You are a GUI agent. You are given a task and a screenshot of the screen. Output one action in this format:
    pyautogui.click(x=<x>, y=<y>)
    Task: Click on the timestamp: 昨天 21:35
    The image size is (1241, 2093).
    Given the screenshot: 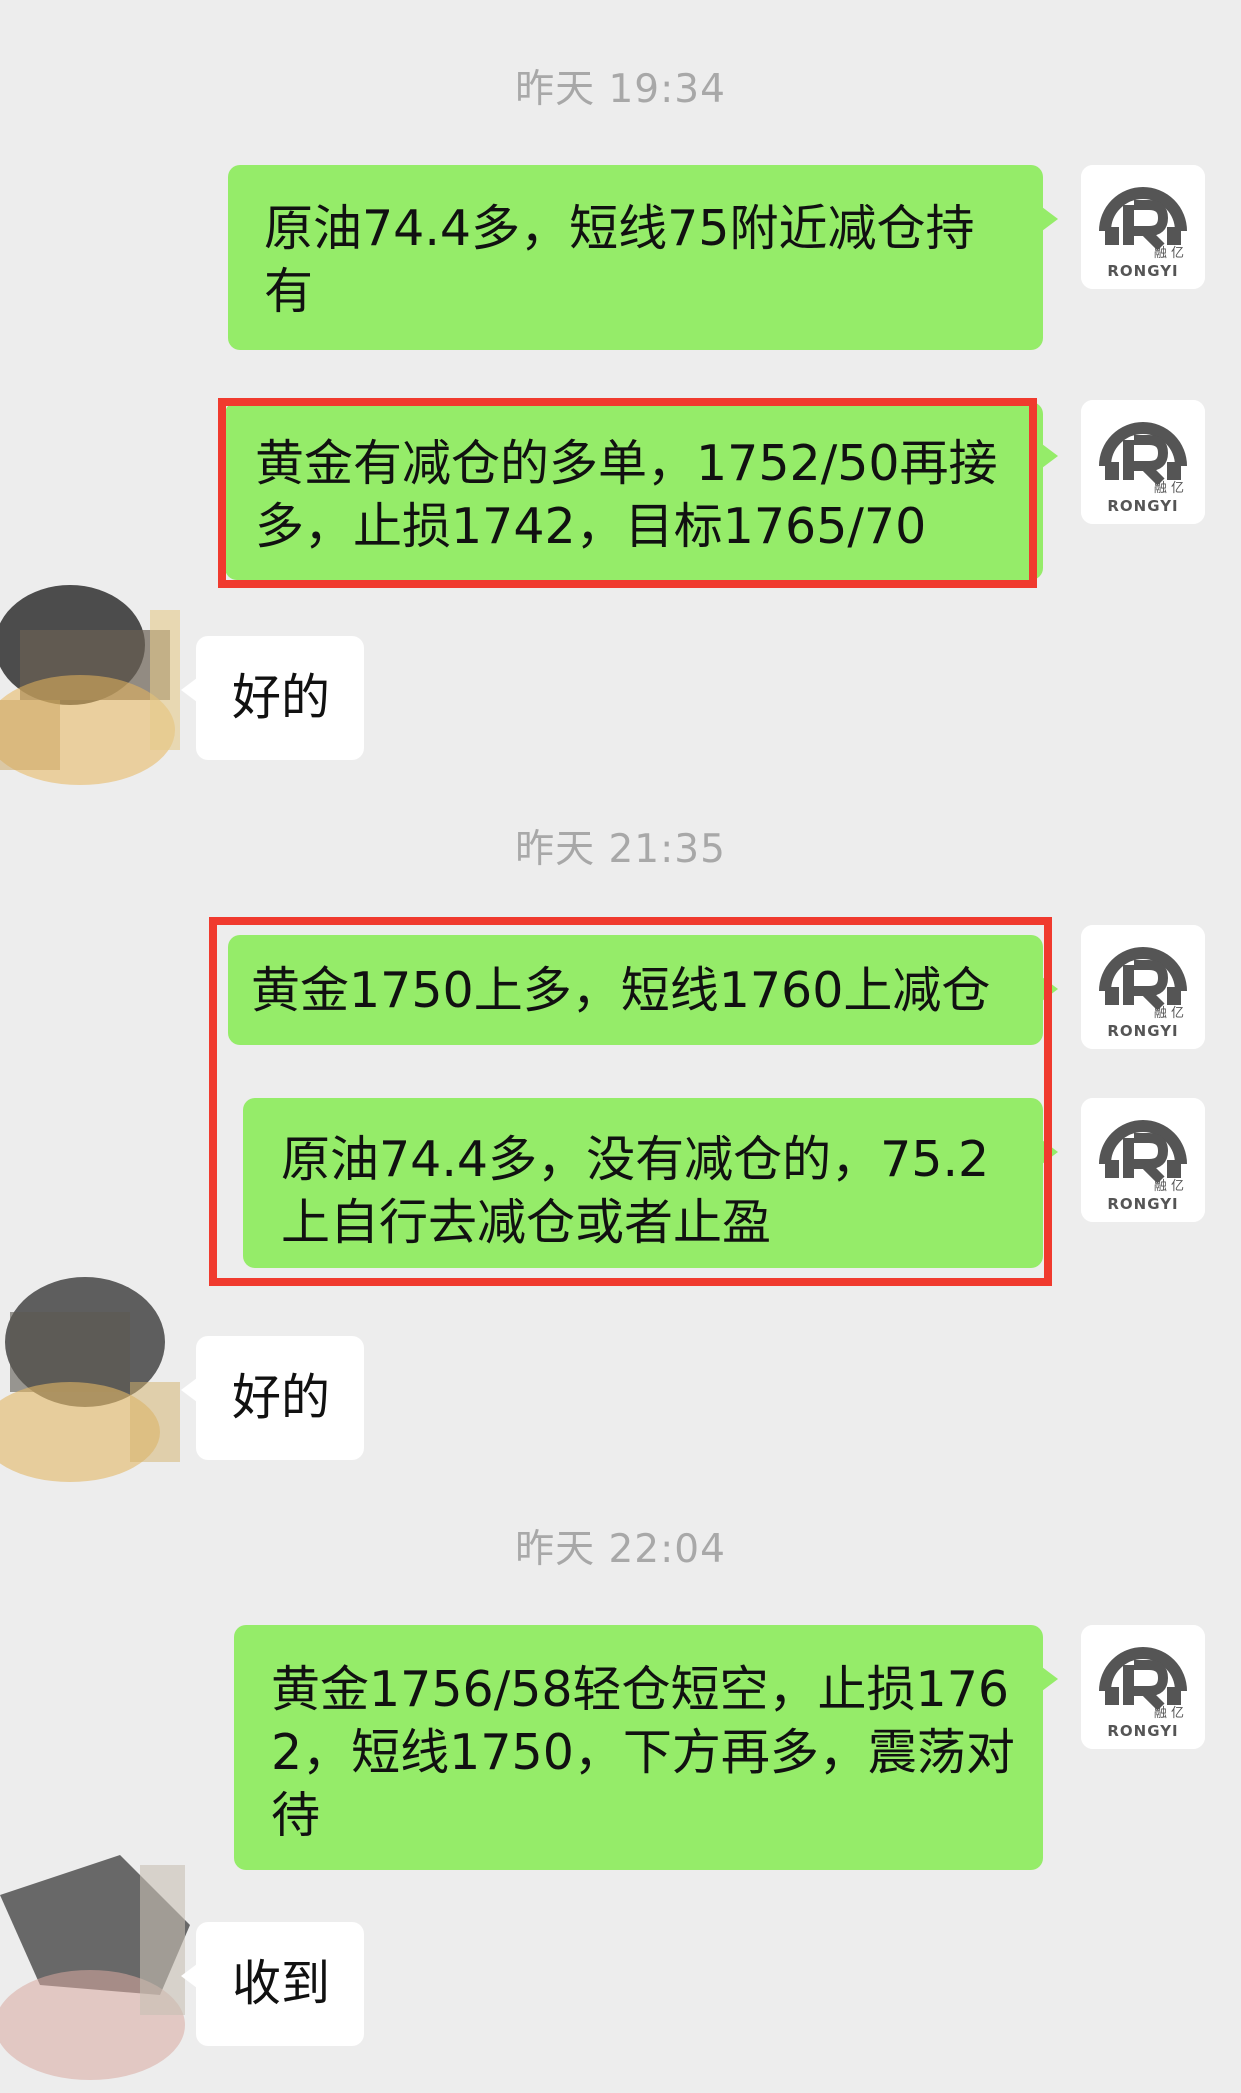 What is the action you would take?
    pyautogui.click(x=620, y=849)
    